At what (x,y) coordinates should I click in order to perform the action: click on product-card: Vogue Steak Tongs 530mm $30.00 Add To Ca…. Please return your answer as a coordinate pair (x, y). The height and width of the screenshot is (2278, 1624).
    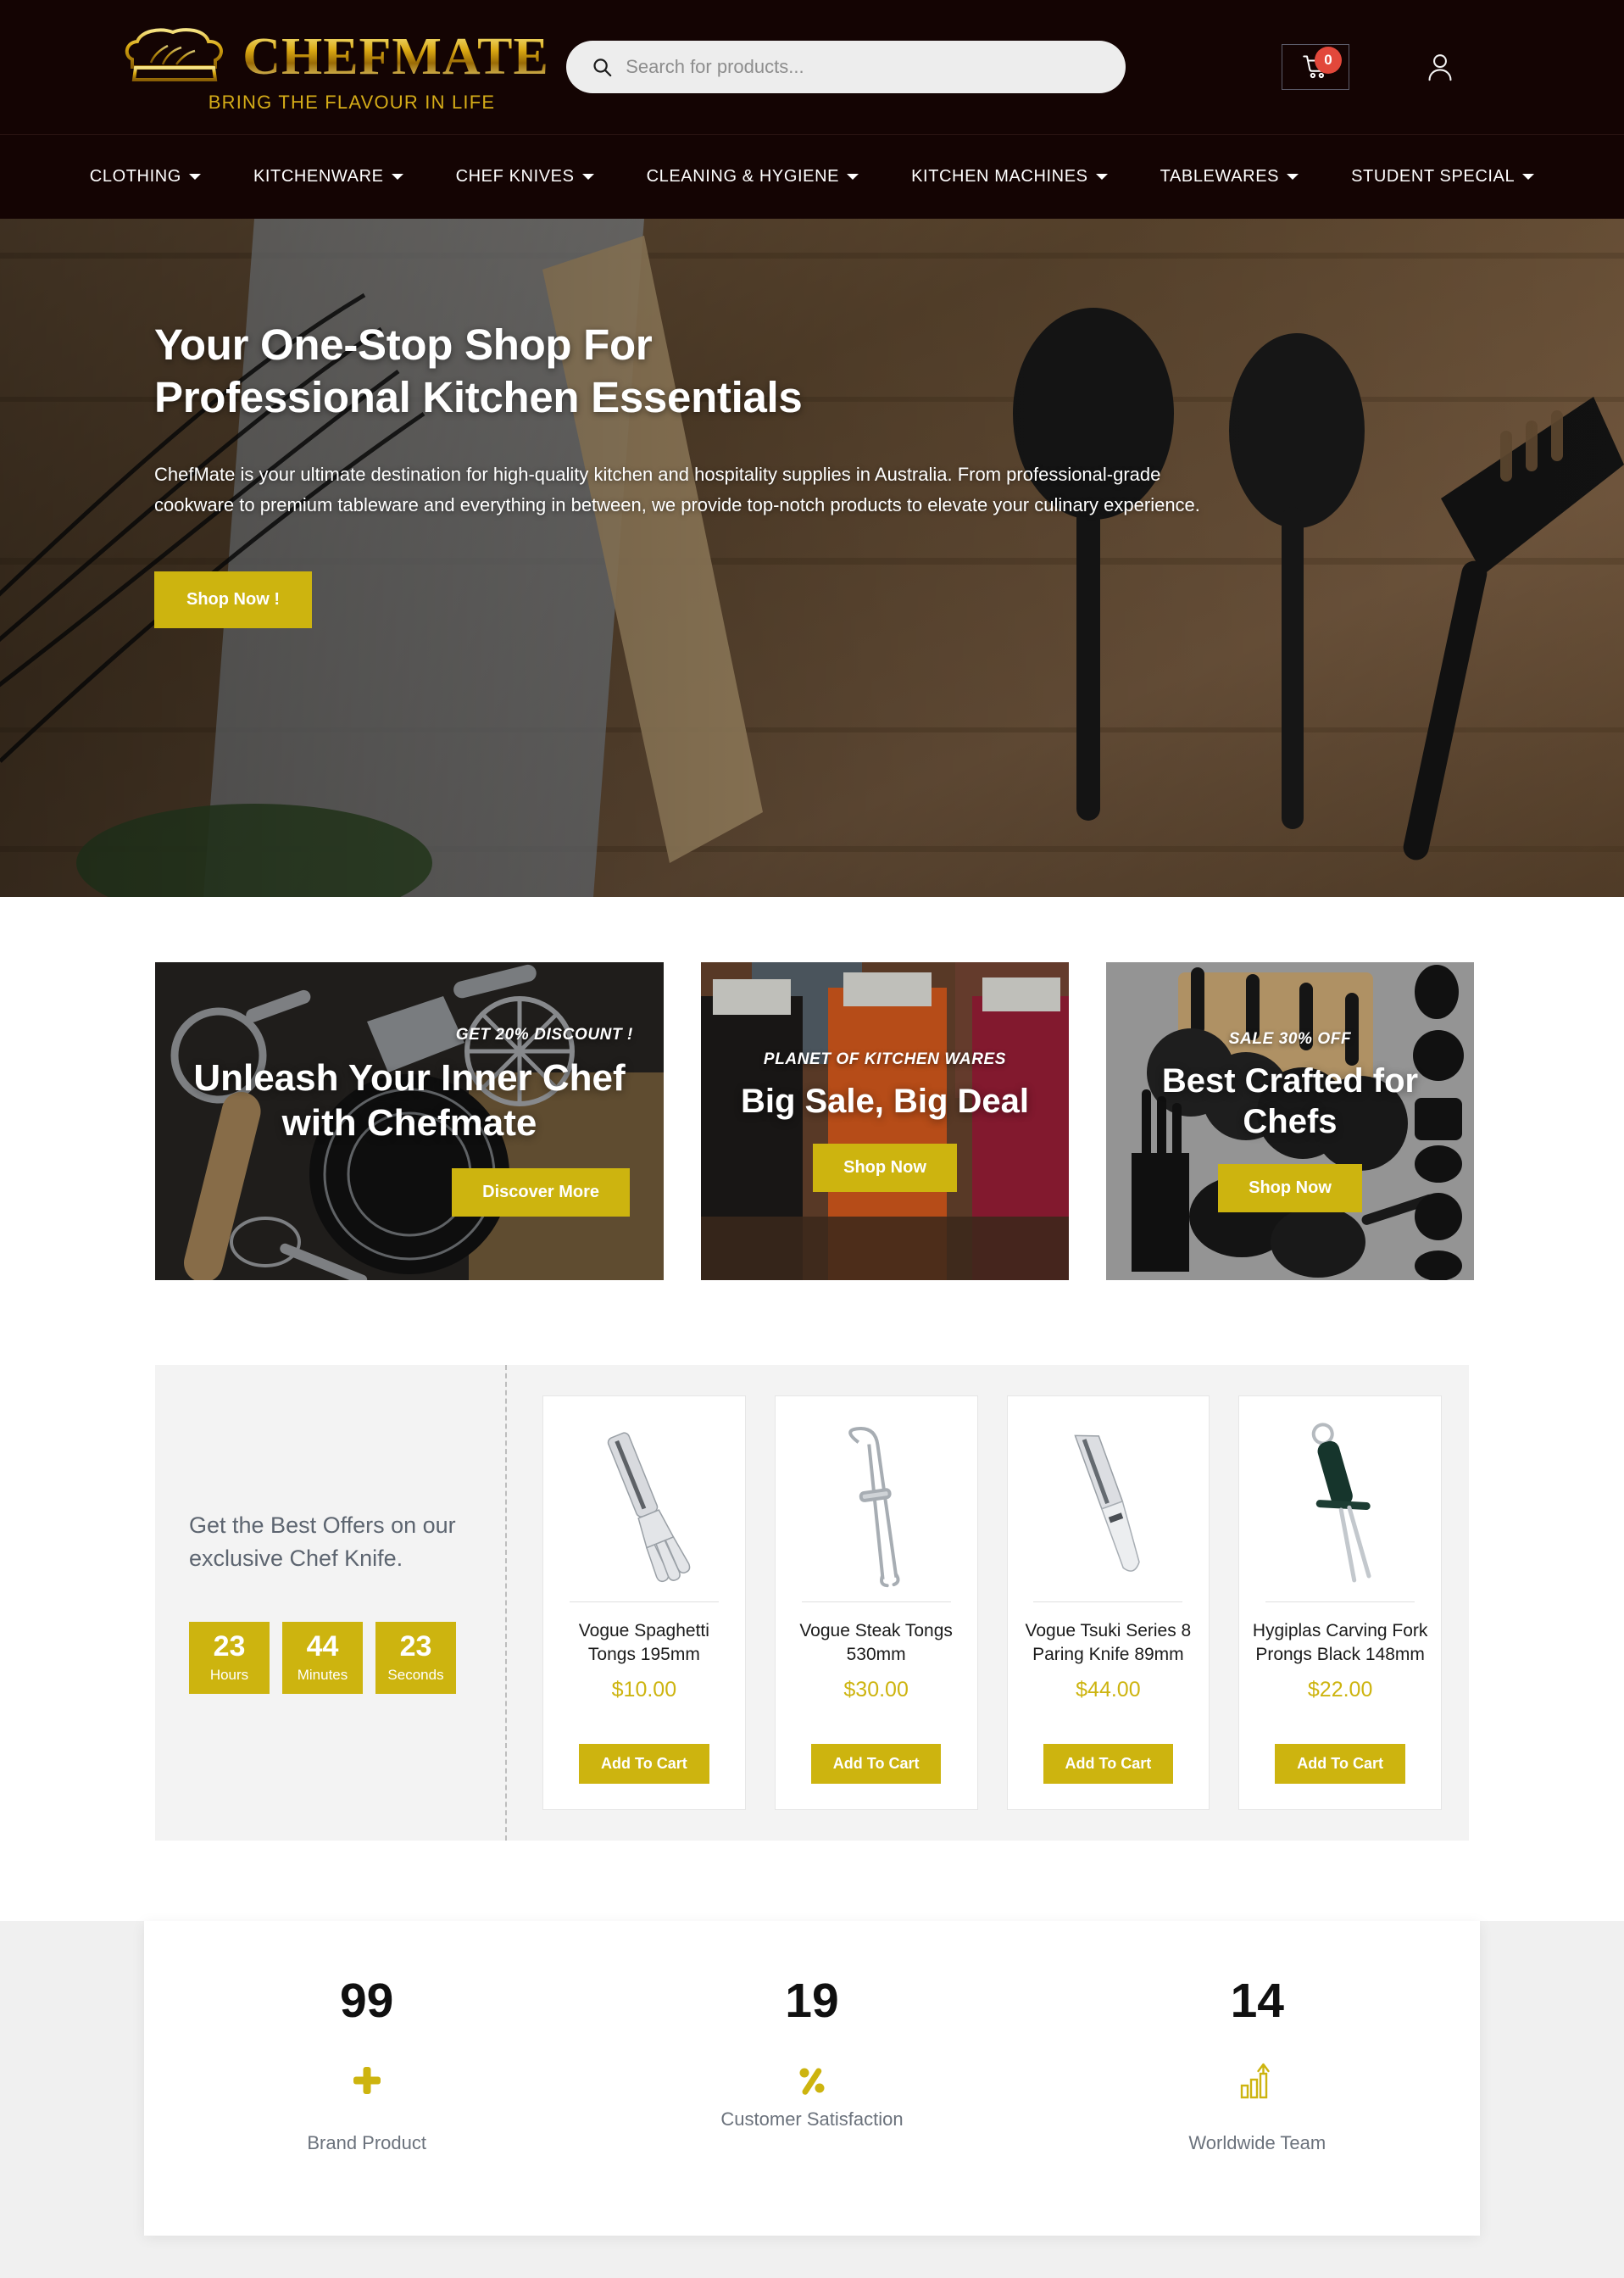
    Looking at the image, I should click on (876, 1602).